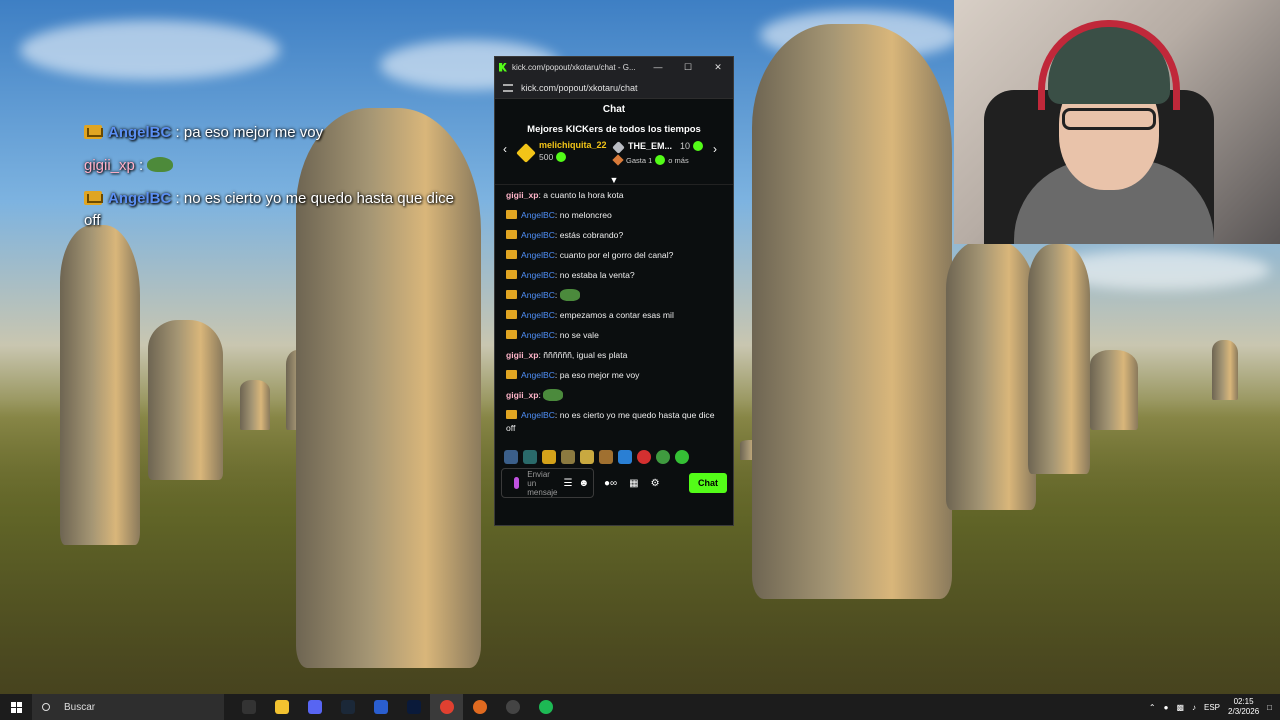 Image resolution: width=1280 pixels, height=720 pixels. What do you see at coordinates (583, 483) in the screenshot?
I see `emoji-icon: ☻` at bounding box center [583, 483].